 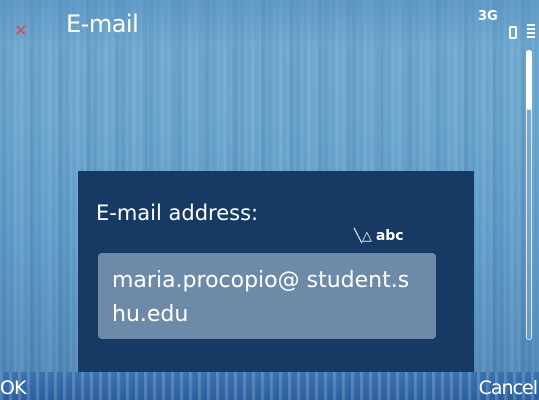 I want to click on email-input-field: maria.procopio@ student.shu.edu, so click(x=267, y=296).